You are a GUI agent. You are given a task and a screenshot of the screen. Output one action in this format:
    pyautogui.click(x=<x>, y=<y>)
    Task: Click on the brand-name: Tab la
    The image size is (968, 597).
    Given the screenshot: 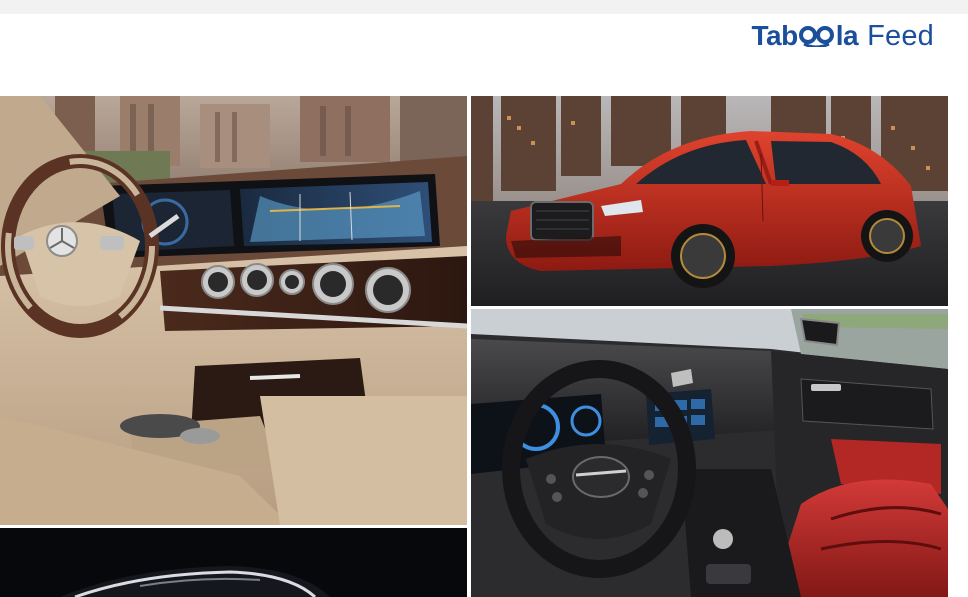 What is the action you would take?
    pyautogui.click(x=805, y=36)
    